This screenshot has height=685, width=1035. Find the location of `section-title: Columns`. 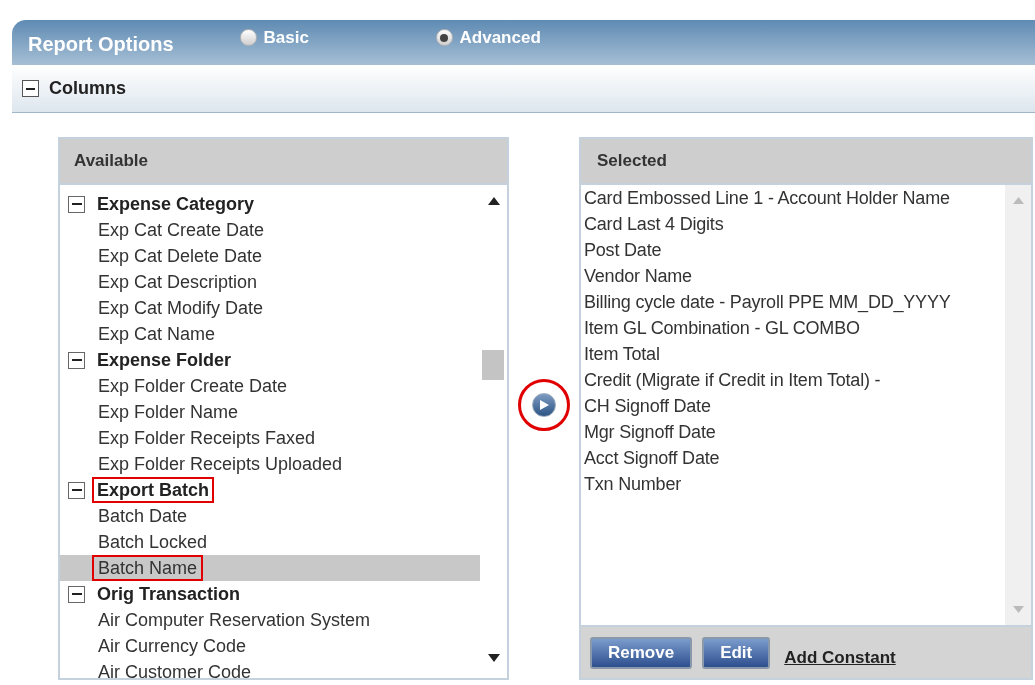

section-title: Columns is located at coordinates (87, 88).